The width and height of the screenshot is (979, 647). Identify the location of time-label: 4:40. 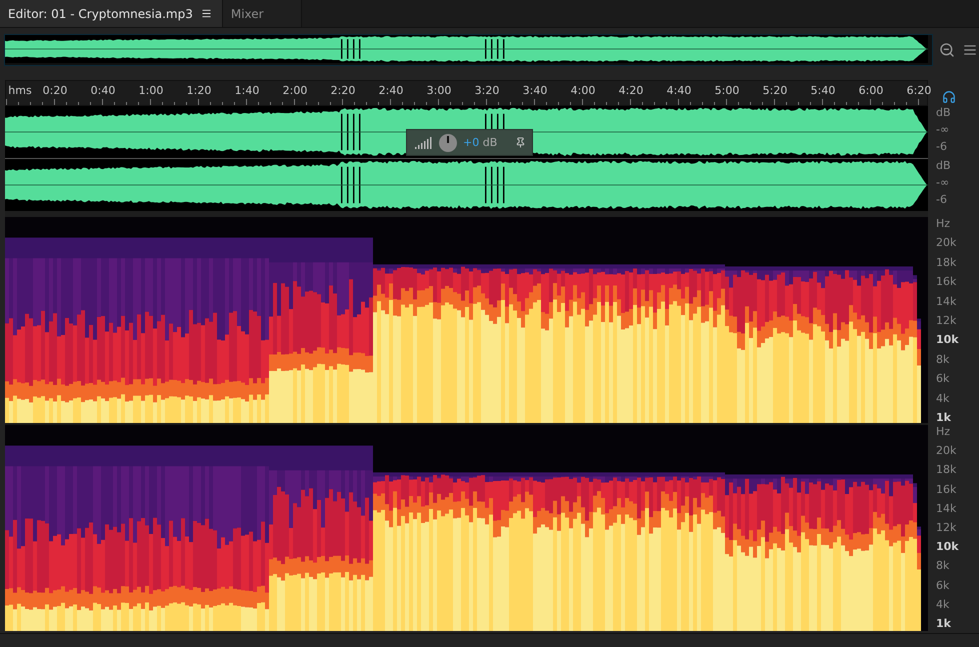
(679, 90).